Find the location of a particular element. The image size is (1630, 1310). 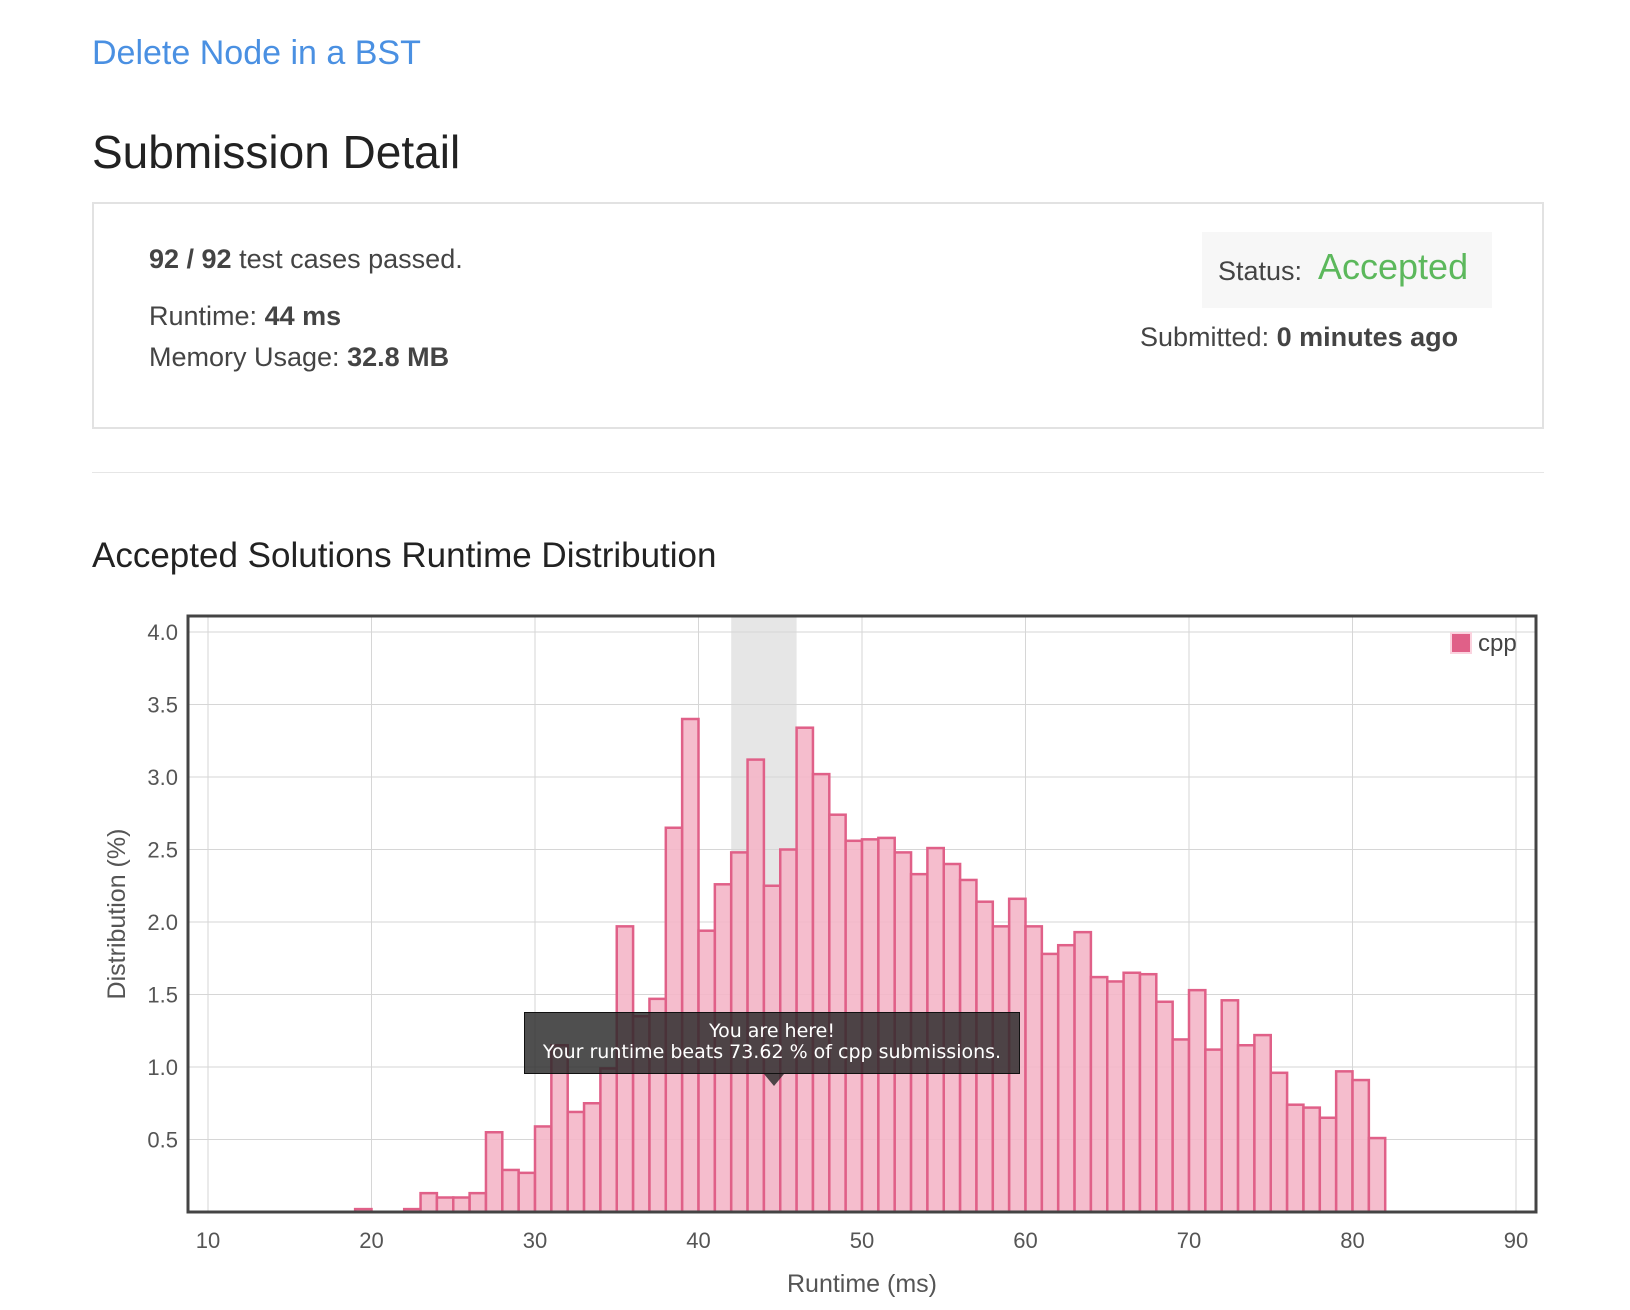

y-tick-label: 1.0 is located at coordinates (162, 1067).